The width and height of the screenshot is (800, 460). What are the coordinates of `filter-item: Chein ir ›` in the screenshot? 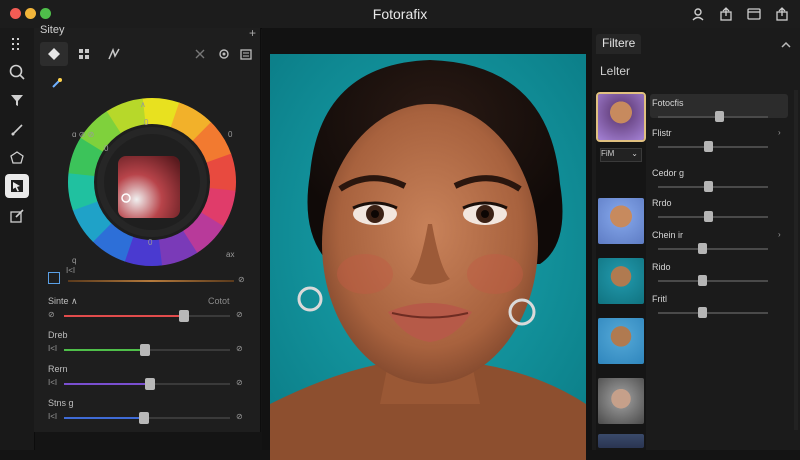 It's located at (724, 244).